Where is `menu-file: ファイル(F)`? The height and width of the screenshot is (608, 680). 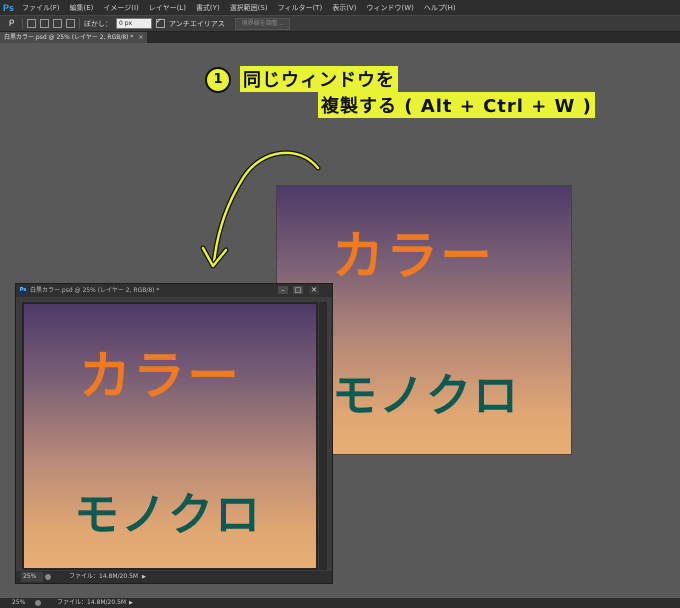 menu-file: ファイル(F) is located at coordinates (41, 8).